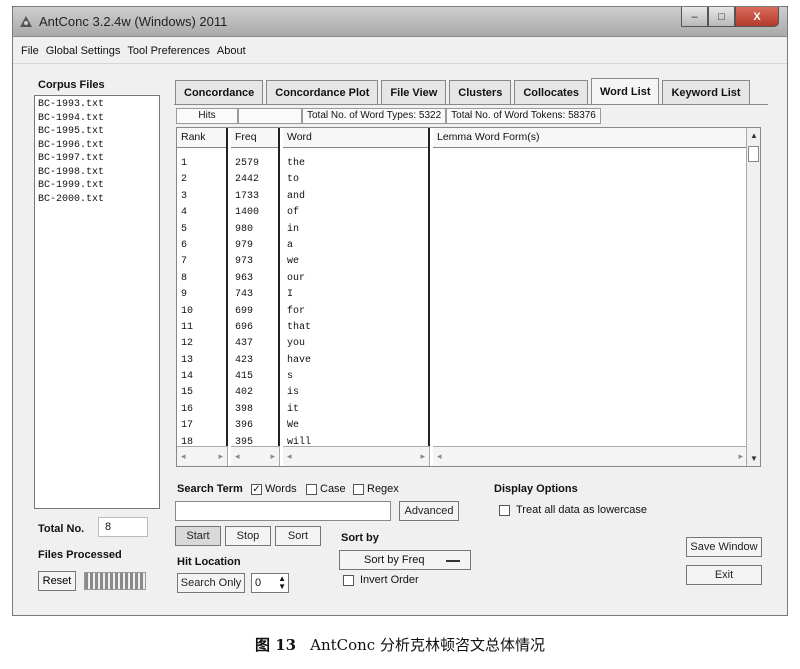 This screenshot has width=800, height=669. Describe the element at coordinates (355, 426) in the screenshot. I see `word-cell: We` at that location.